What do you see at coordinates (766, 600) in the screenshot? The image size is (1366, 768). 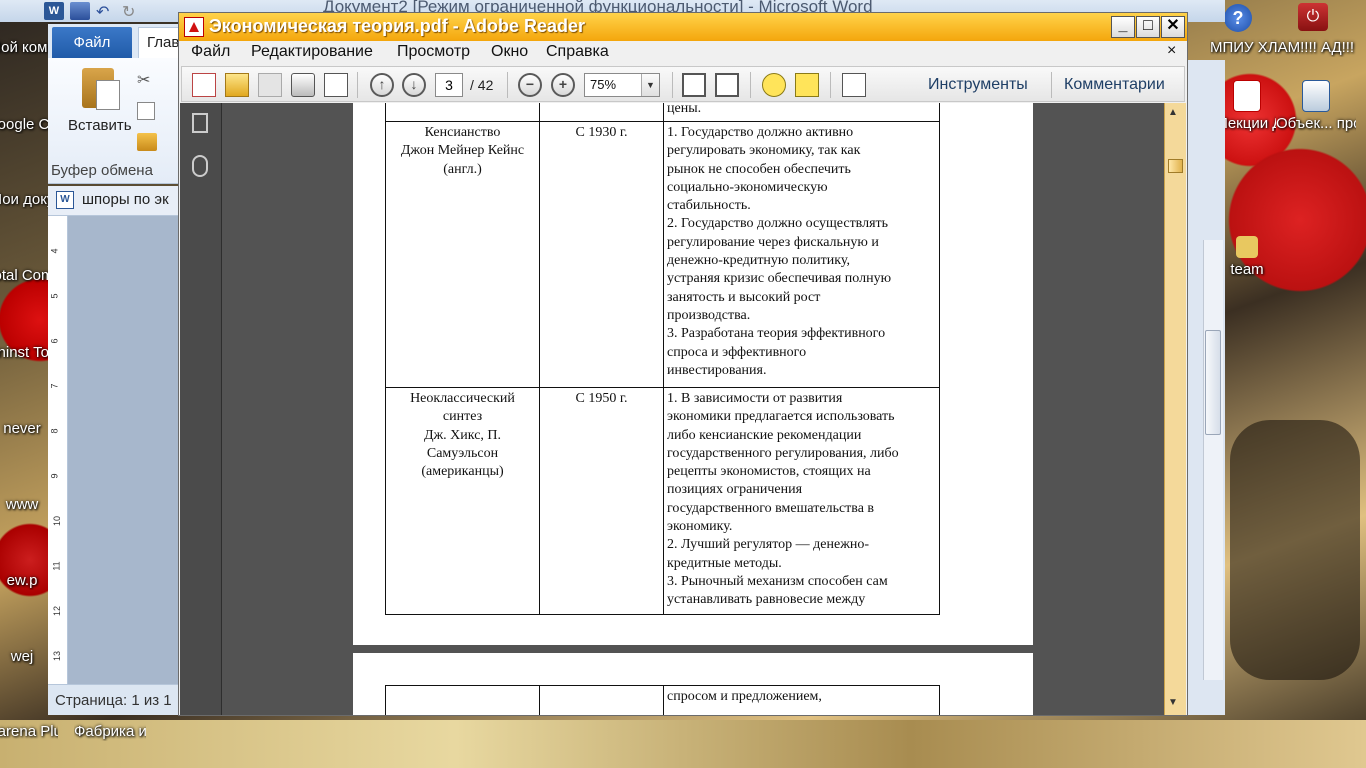 I see `idea-line: устанавливать равновесие между` at bounding box center [766, 600].